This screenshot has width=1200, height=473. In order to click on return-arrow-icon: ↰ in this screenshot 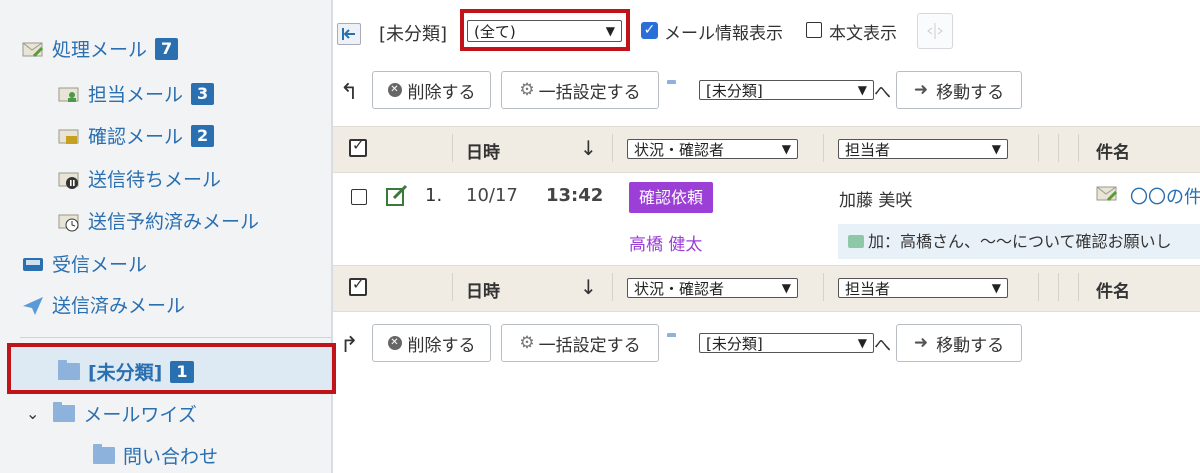, I will do `click(349, 92)`.